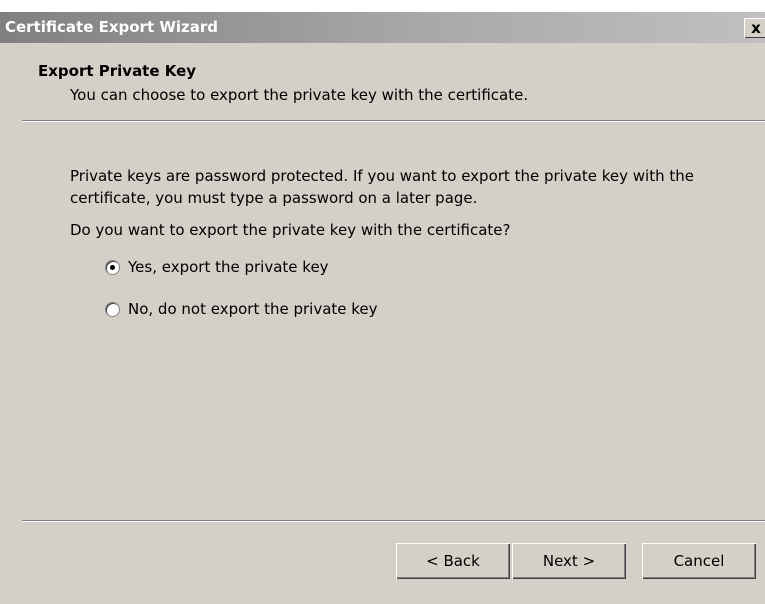 The image size is (765, 604). Describe the element at coordinates (228, 267) in the screenshot. I see `radio-yes-label: Yes, export the private key` at that location.